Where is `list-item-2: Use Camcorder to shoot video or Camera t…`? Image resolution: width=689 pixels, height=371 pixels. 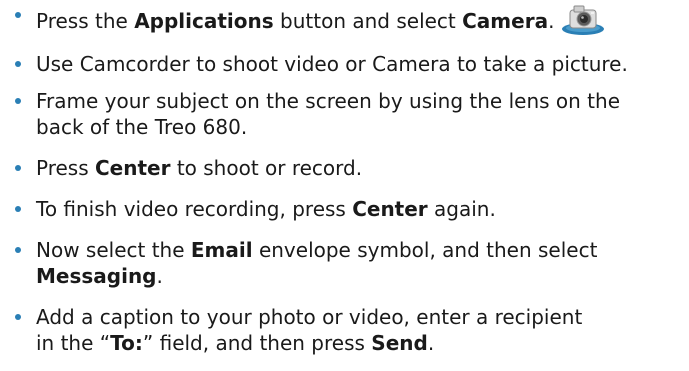 list-item-2: Use Camcorder to shoot video or Camera t… is located at coordinates (351, 64).